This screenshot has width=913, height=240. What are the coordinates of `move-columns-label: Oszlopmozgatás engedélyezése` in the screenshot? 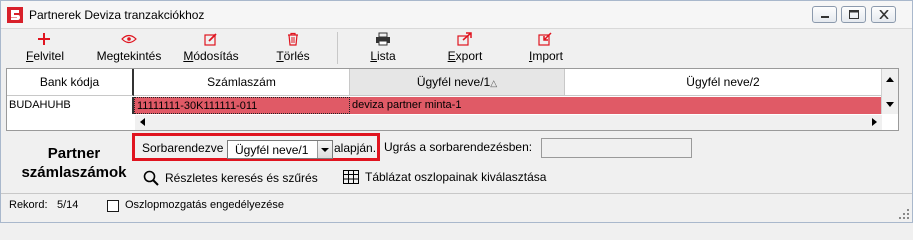 It's located at (204, 205).